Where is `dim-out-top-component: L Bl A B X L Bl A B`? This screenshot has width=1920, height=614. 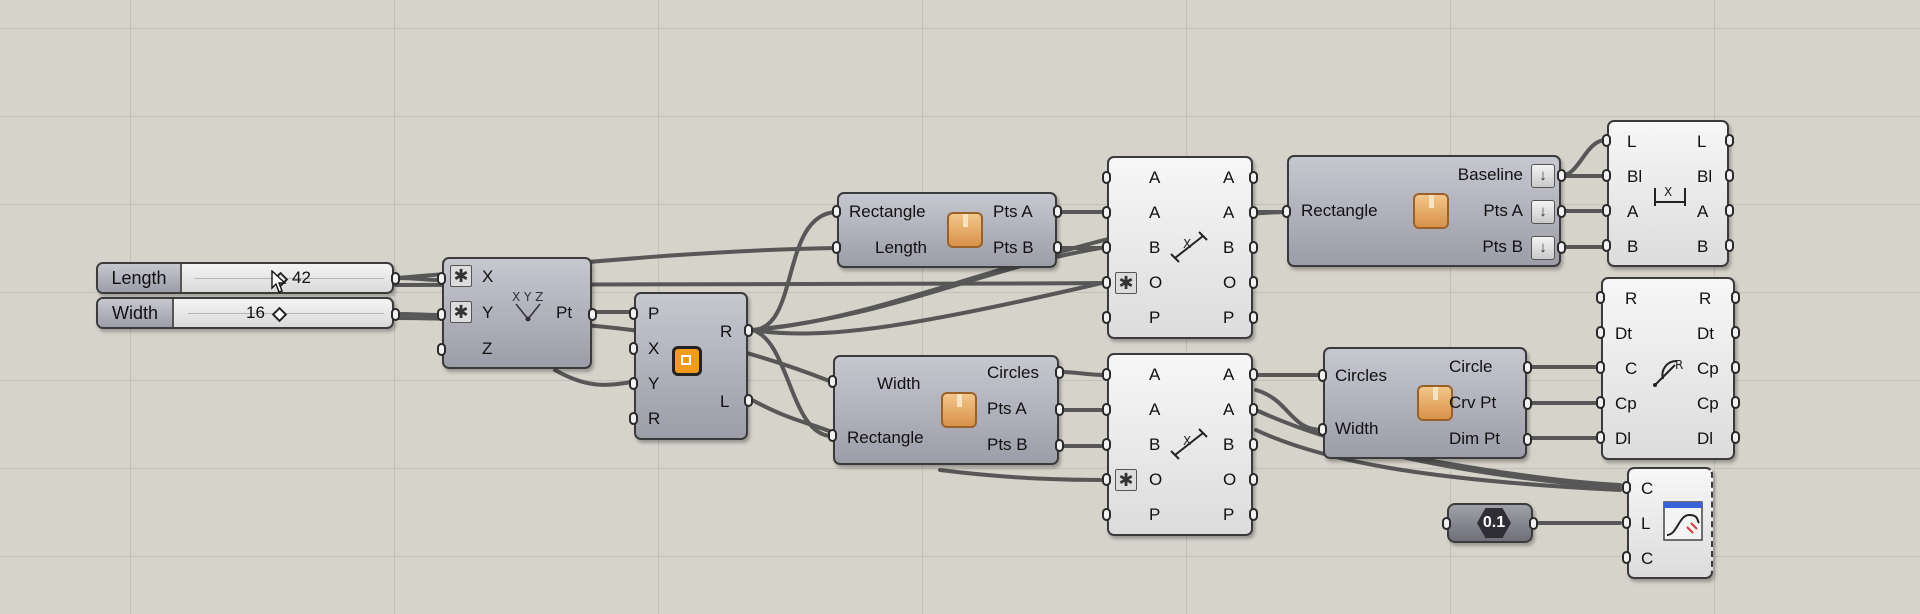 dim-out-top-component: L Bl A B X L Bl A B is located at coordinates (1668, 193).